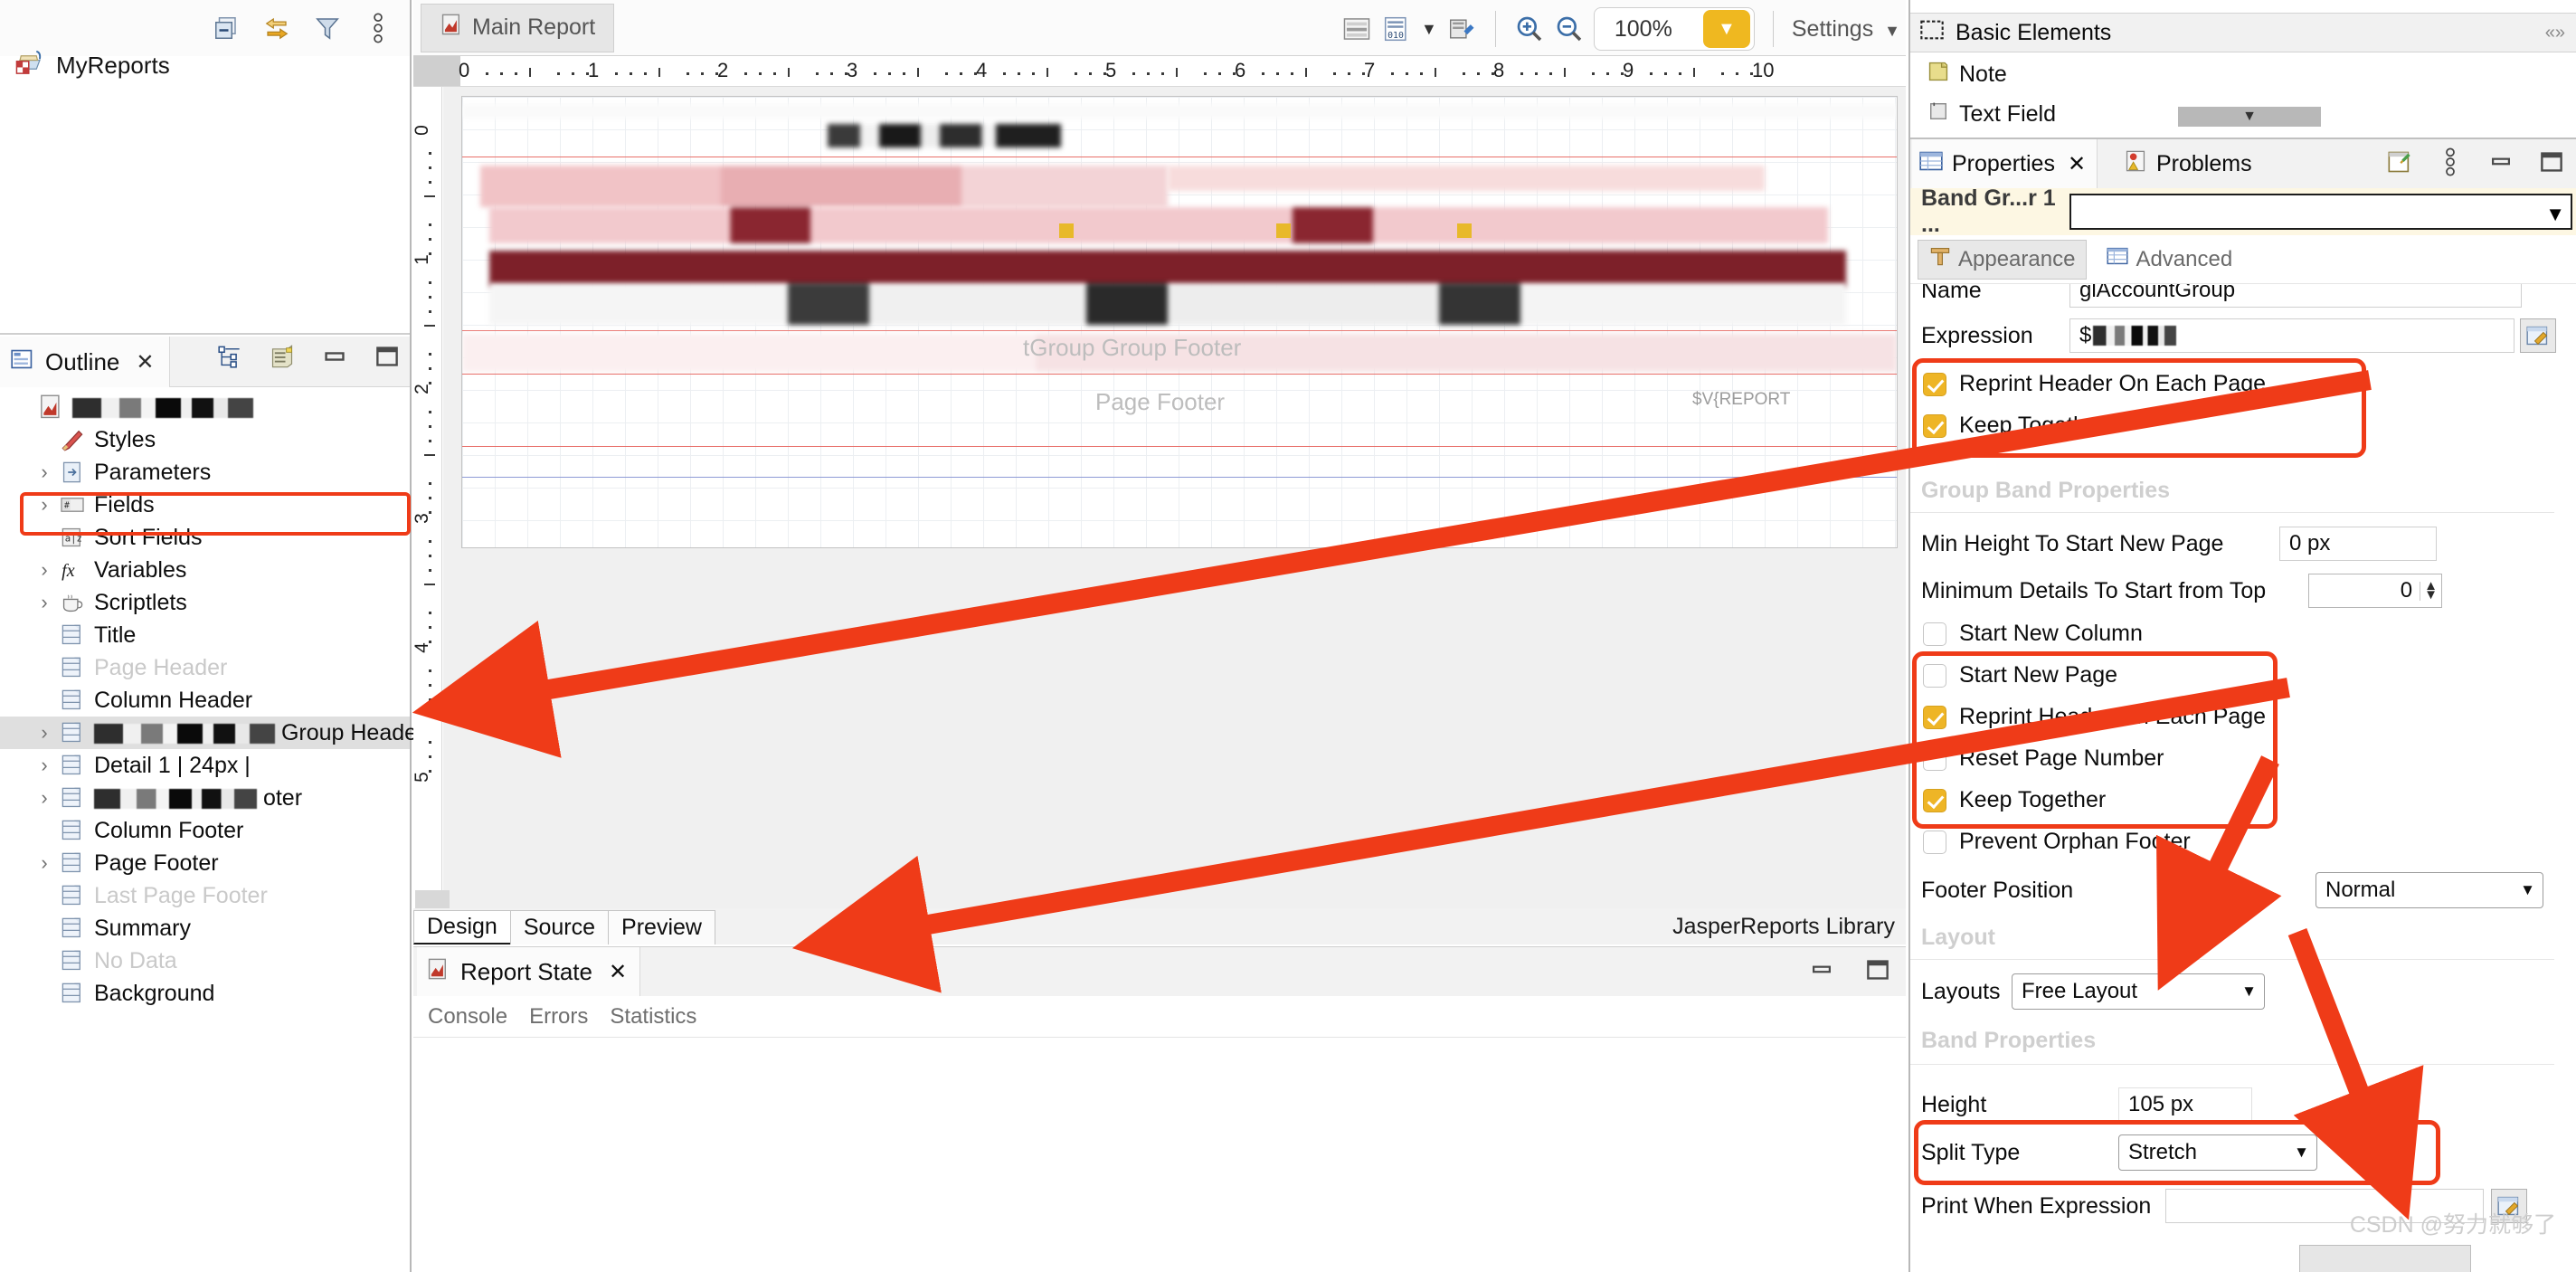 The image size is (2576, 1272). What do you see at coordinates (2429, 890) in the screenshot?
I see `footer-position-select: Normal ▼` at bounding box center [2429, 890].